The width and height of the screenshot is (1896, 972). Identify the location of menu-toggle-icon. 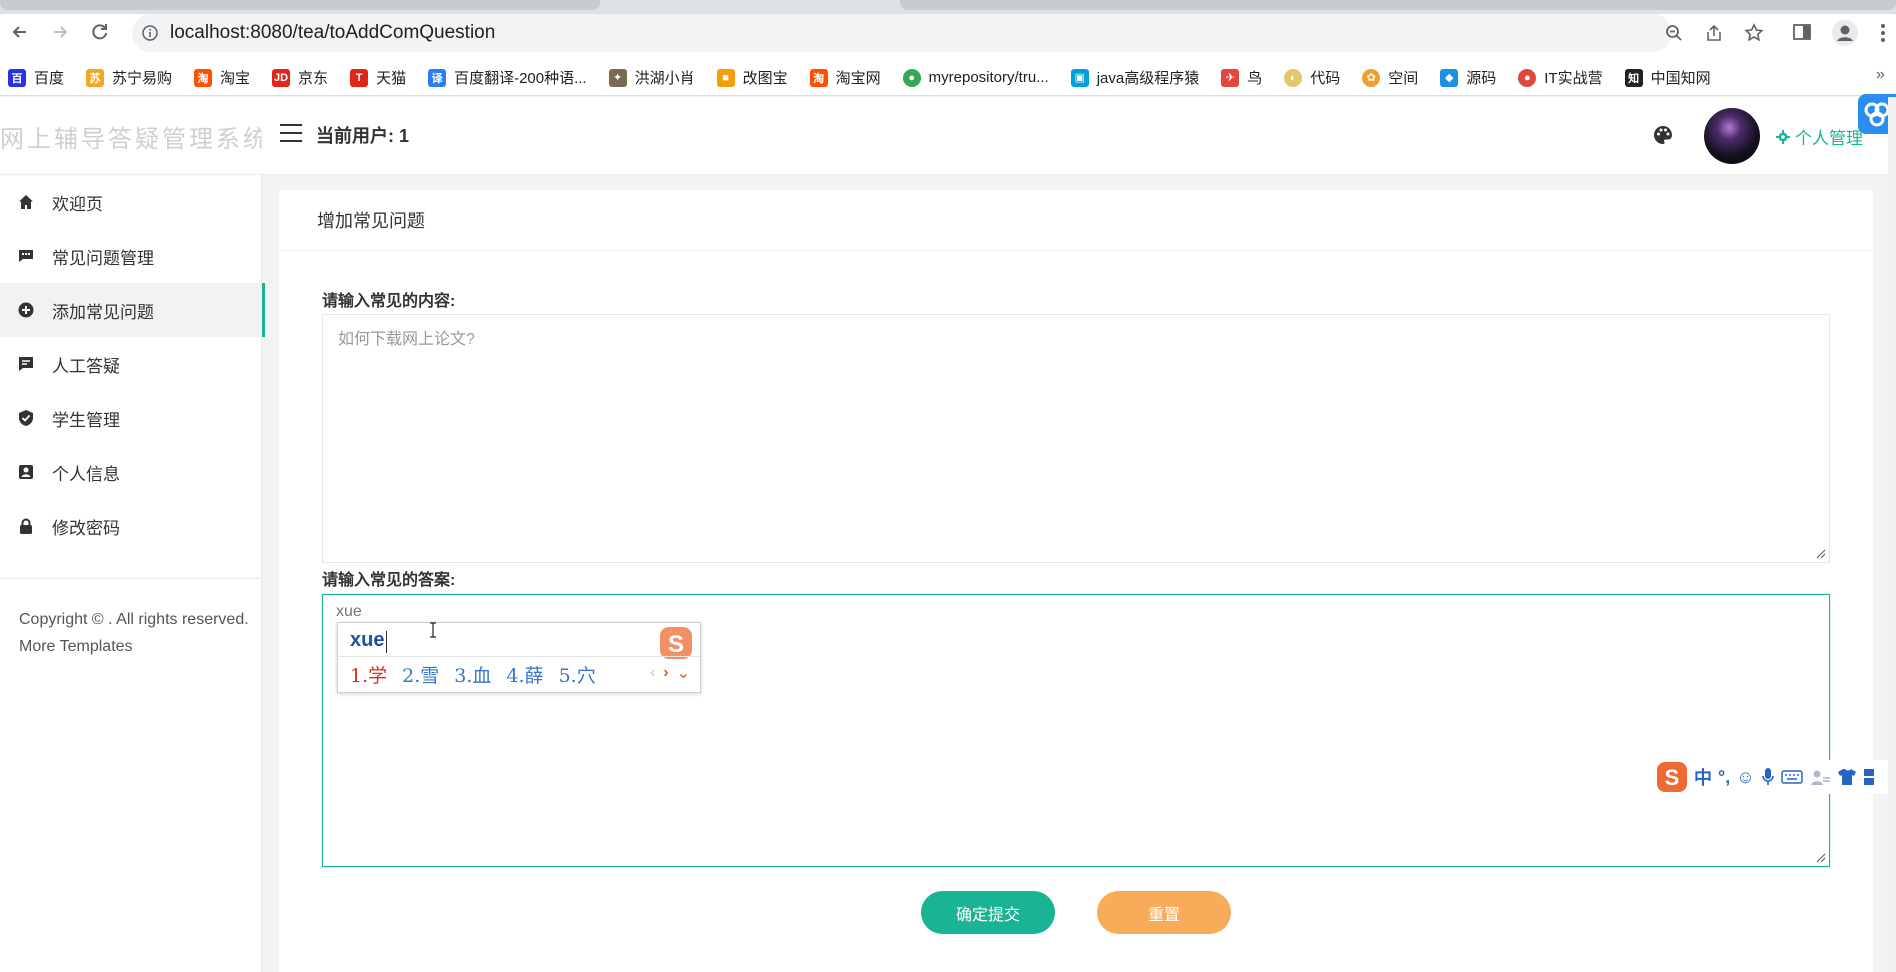
(291, 133).